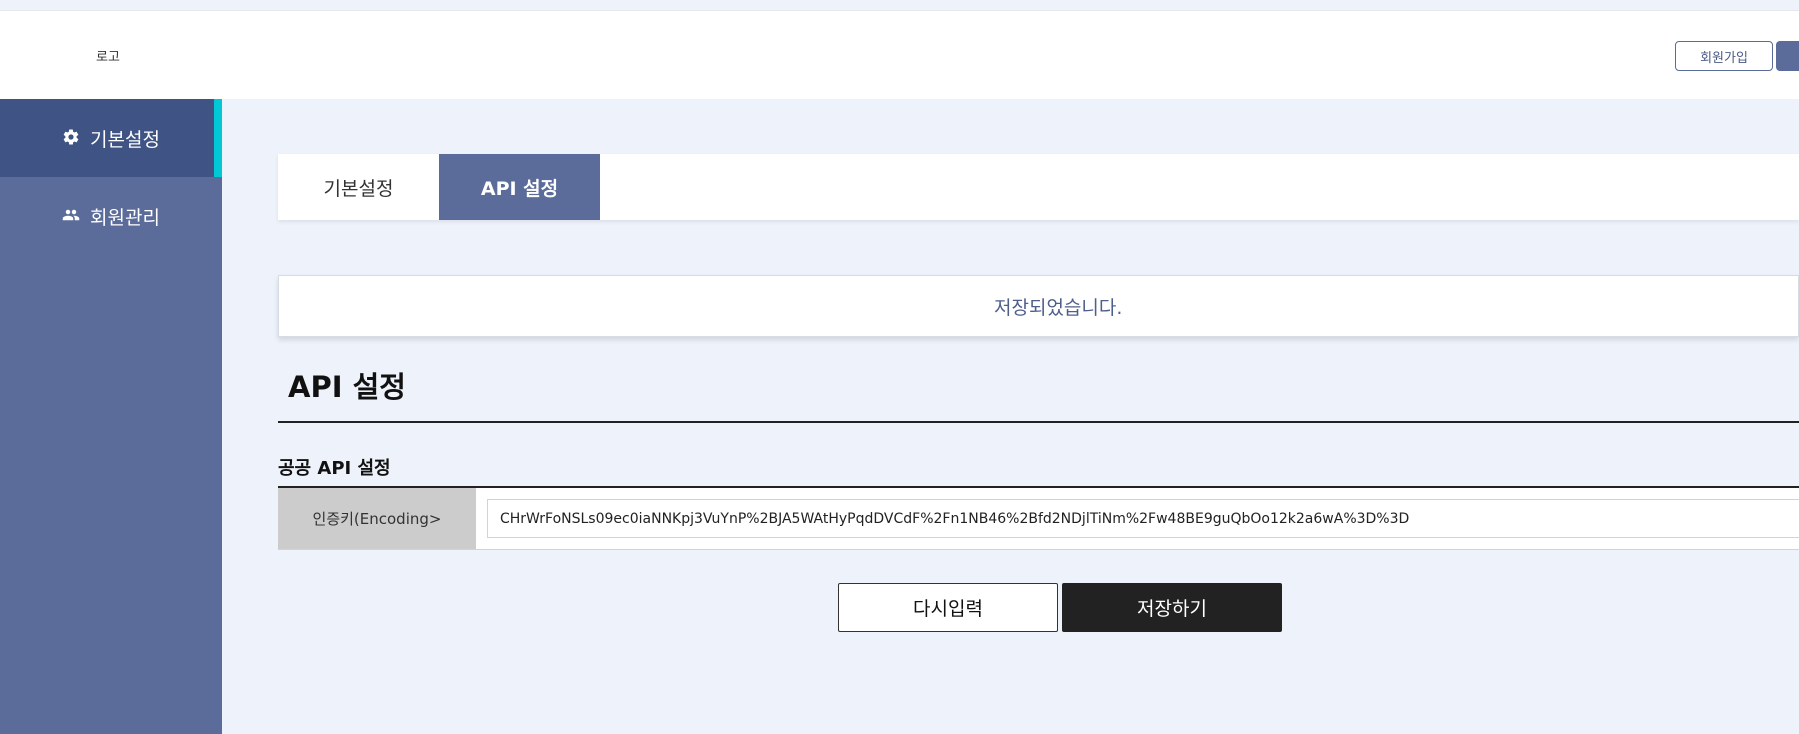  What do you see at coordinates (1172, 607) in the screenshot?
I see `save-button: 저장하기` at bounding box center [1172, 607].